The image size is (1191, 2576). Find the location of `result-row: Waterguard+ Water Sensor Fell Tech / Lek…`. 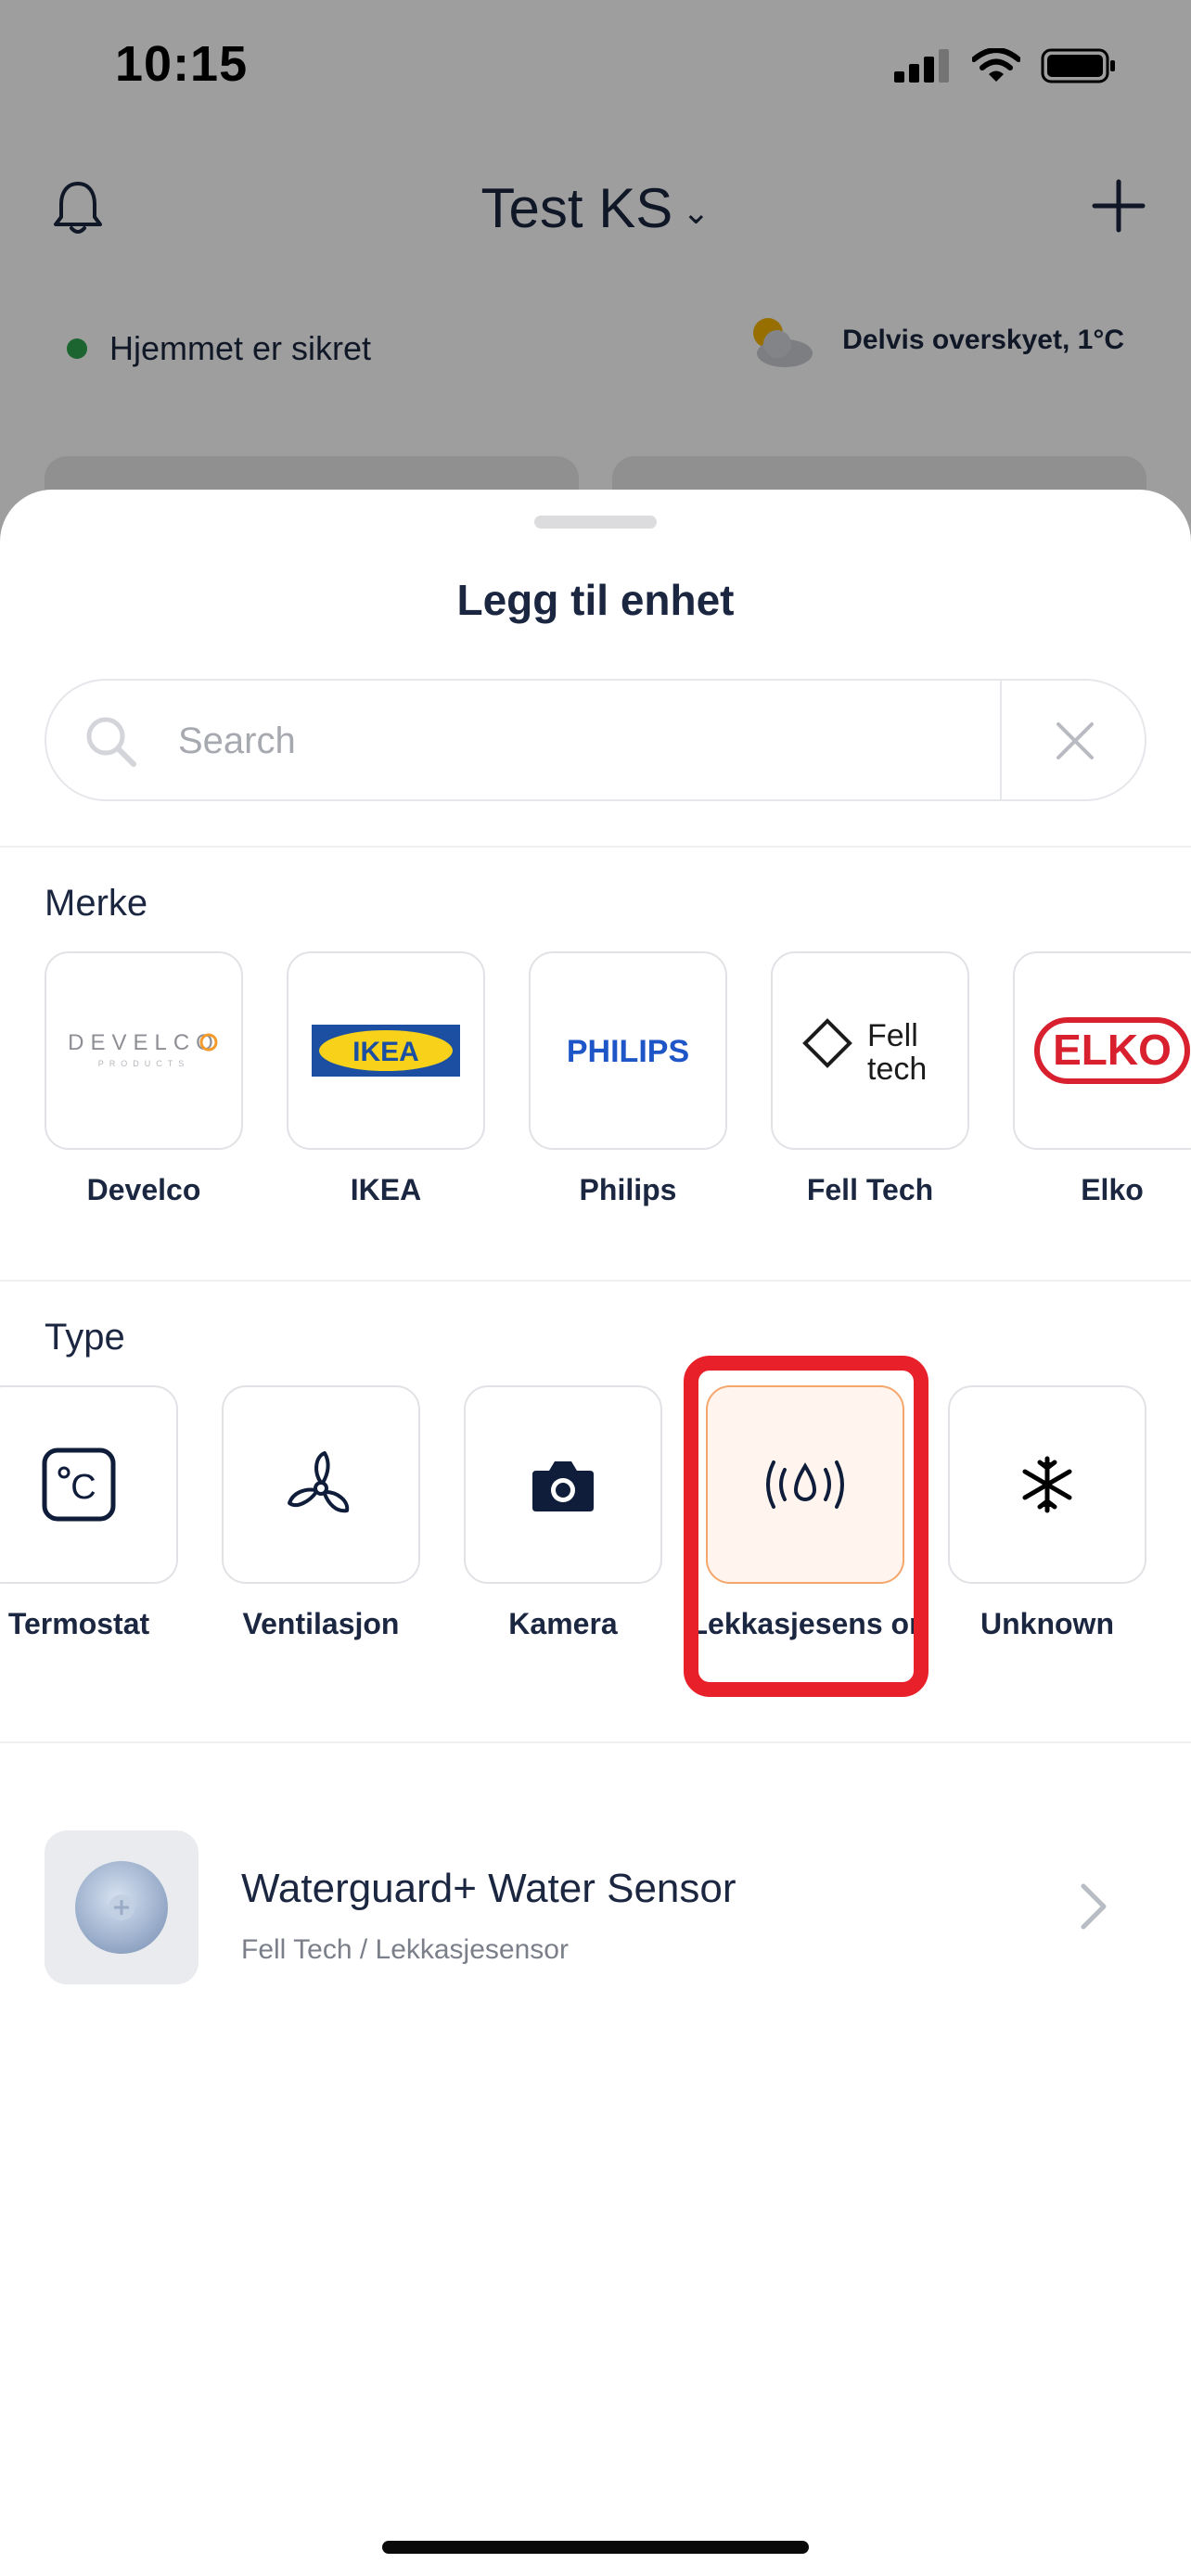

result-row: Waterguard+ Water Sensor Fell Tech / Lek… is located at coordinates (595, 1908).